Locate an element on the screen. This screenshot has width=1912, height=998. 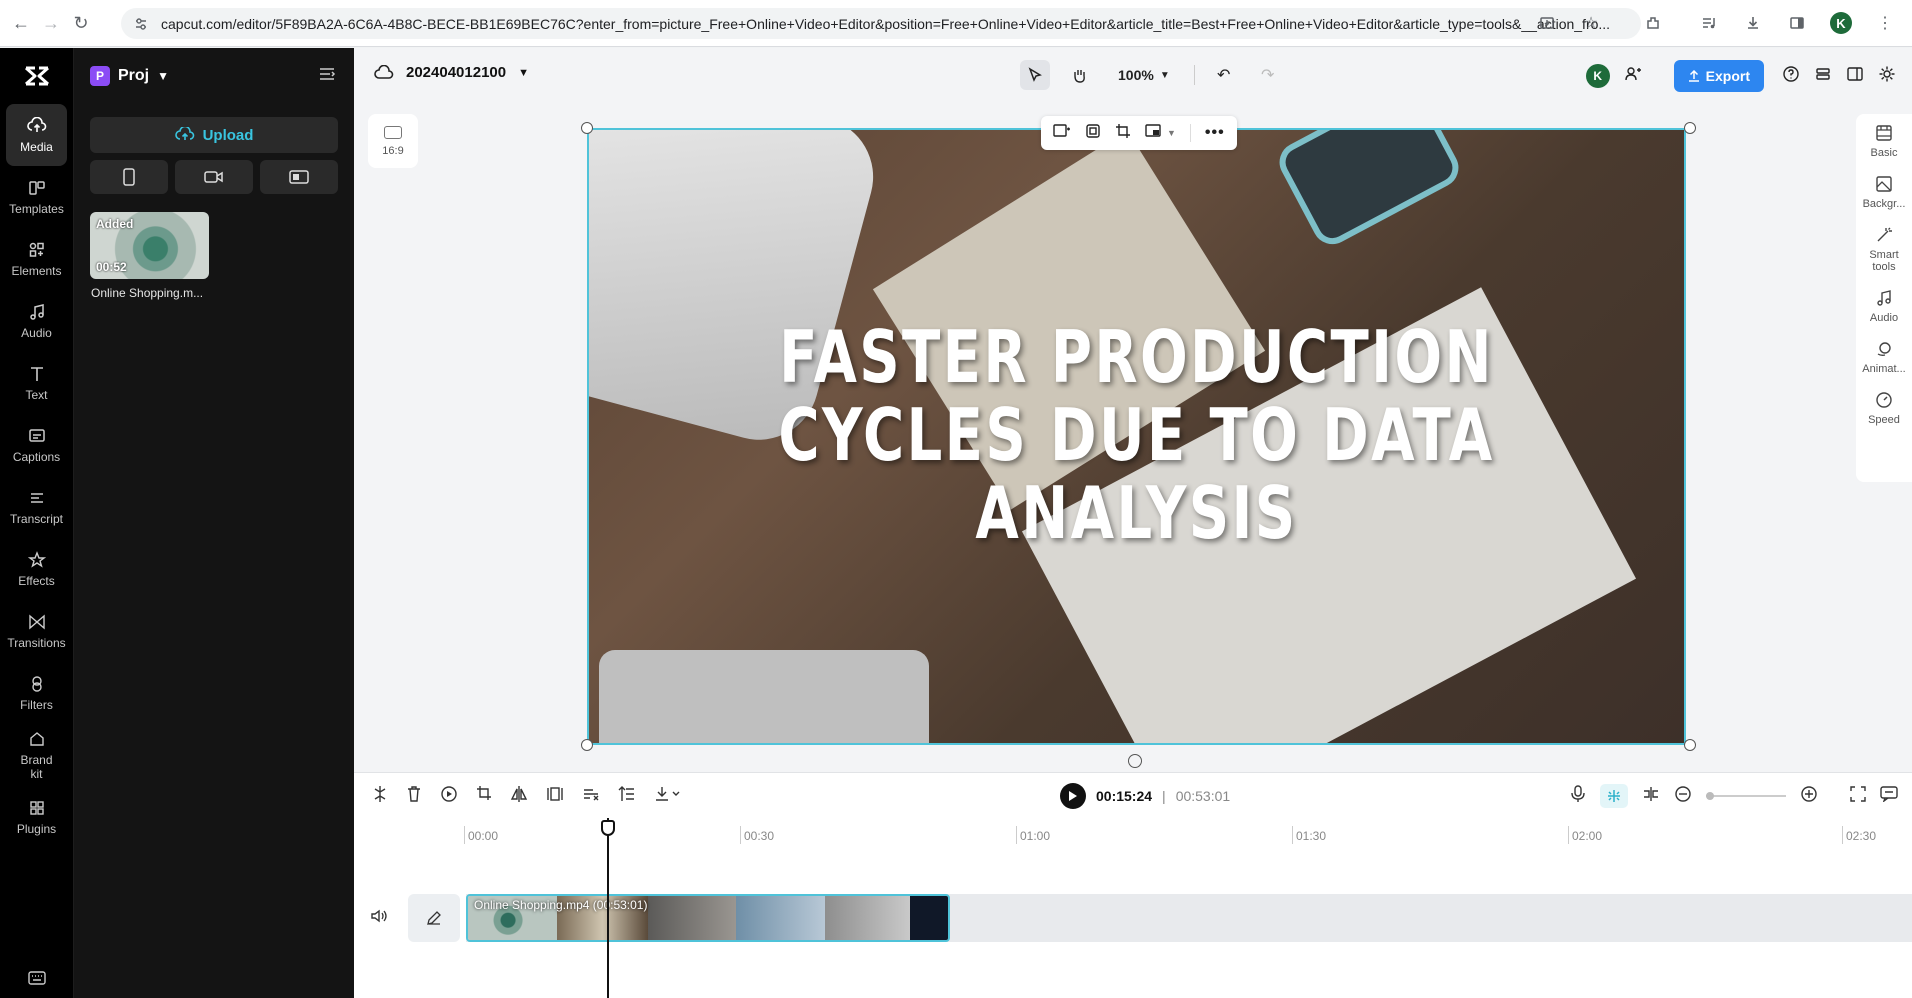
zoom-dropdown: 100% ▼ is located at coordinates (1144, 75).